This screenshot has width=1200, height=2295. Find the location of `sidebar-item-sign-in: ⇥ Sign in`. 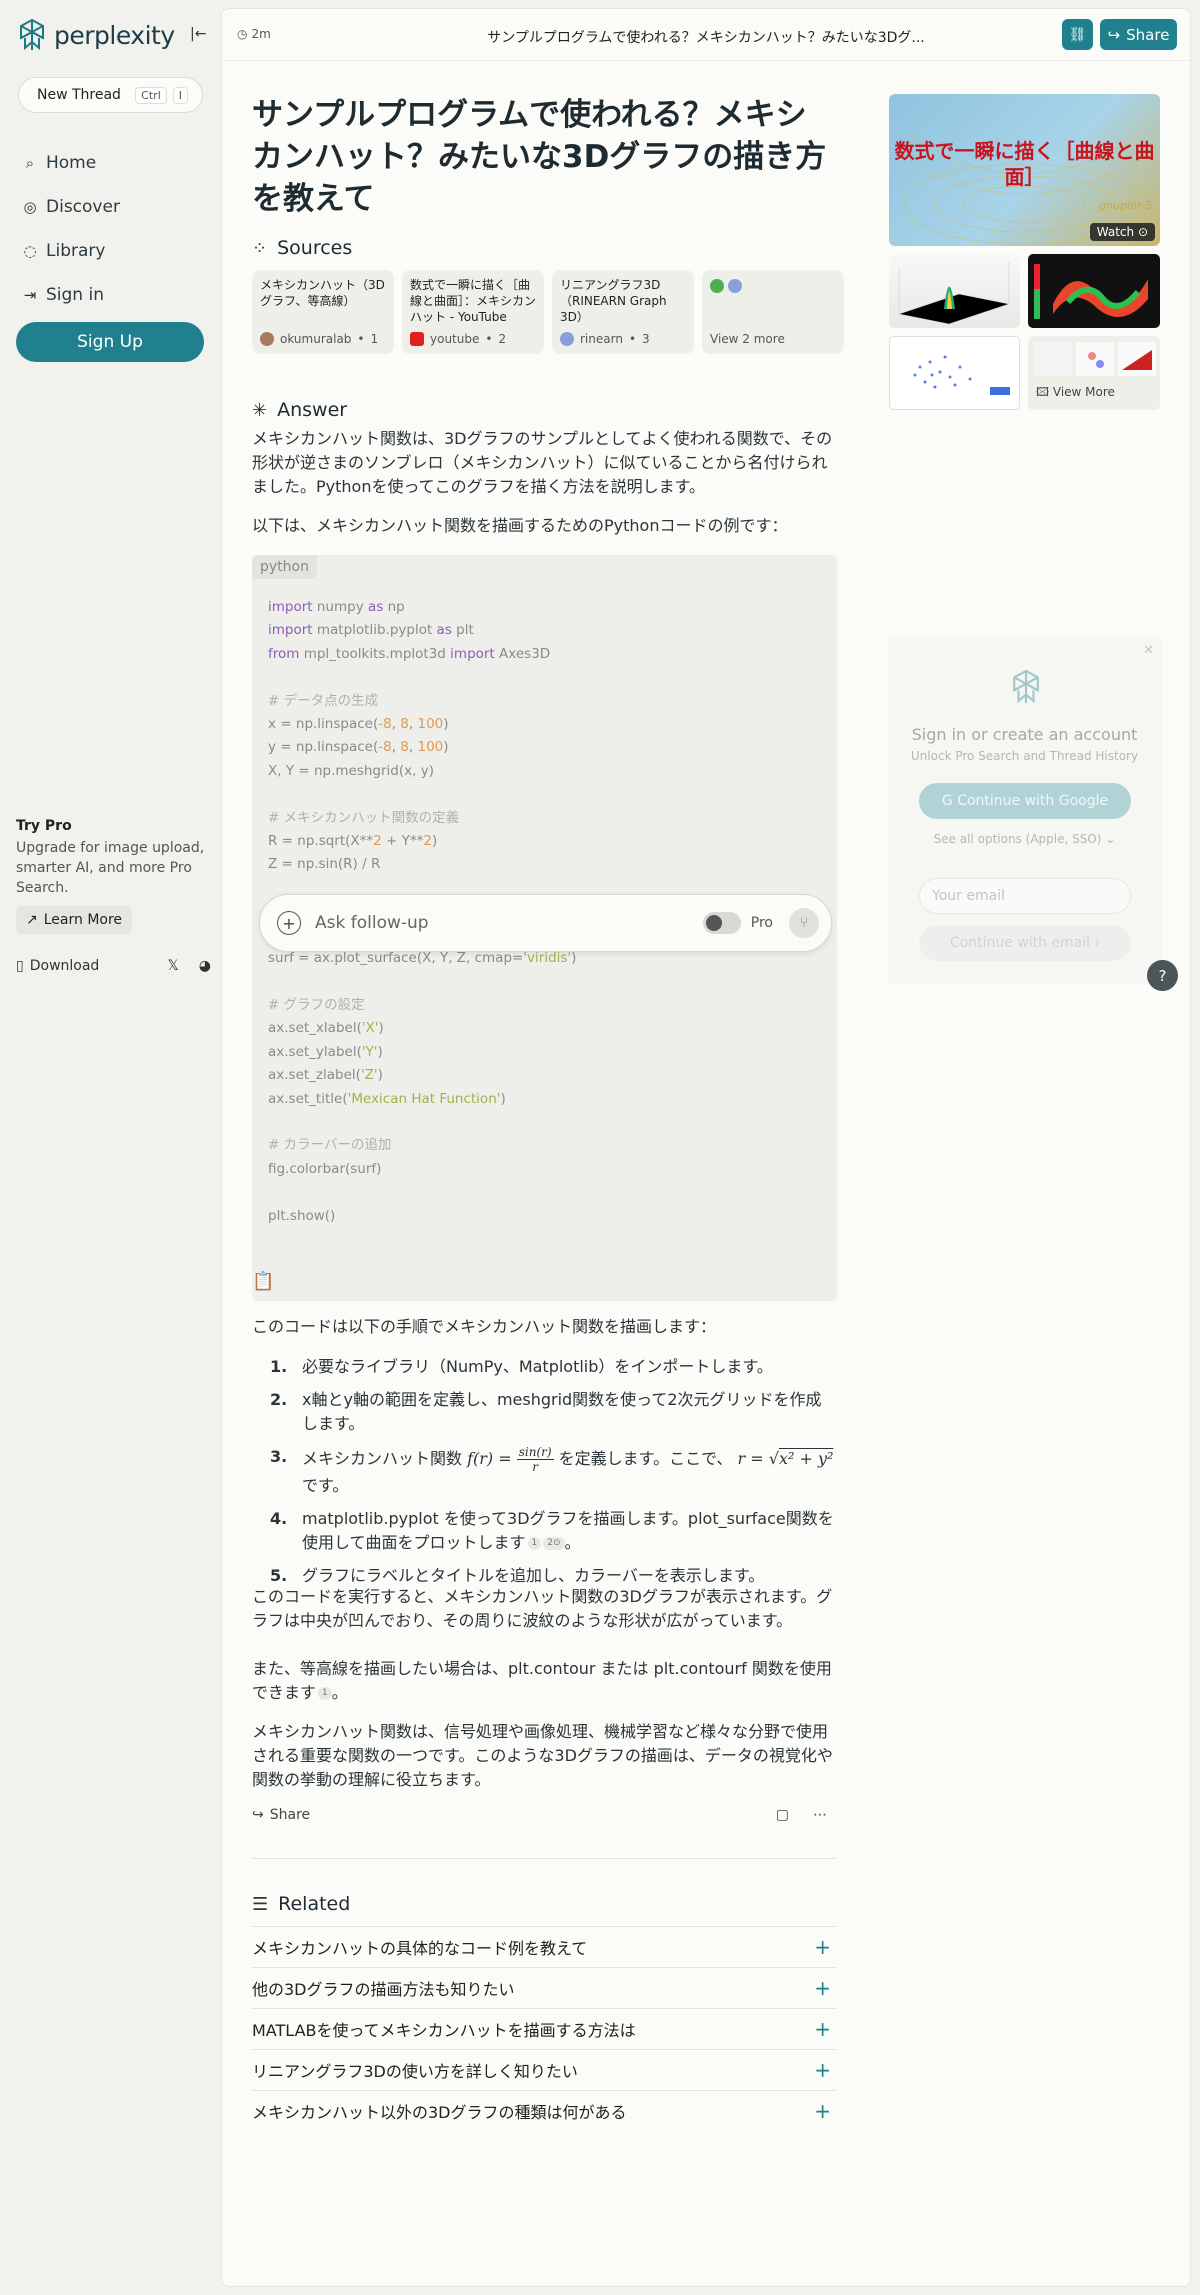

sidebar-item-sign-in: ⇥ Sign in is located at coordinates (71, 295).